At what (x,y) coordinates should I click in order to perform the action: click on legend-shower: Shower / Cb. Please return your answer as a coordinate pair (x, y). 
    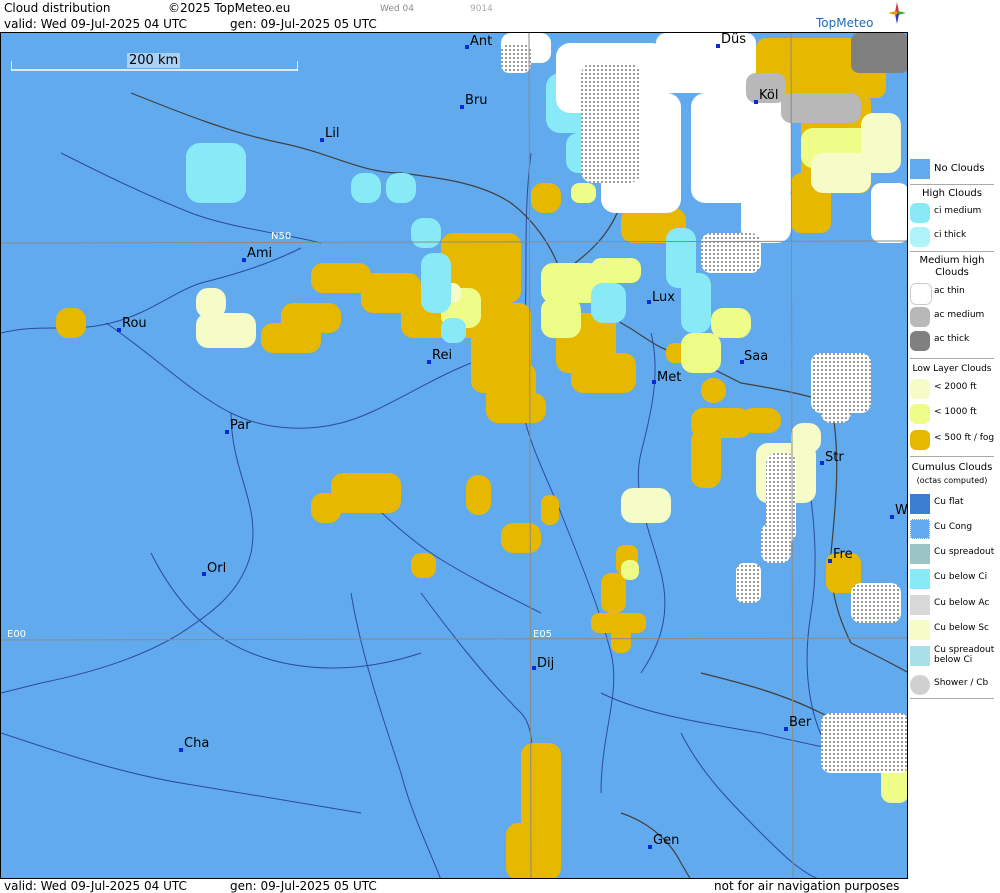
    Looking at the image, I should click on (954, 685).